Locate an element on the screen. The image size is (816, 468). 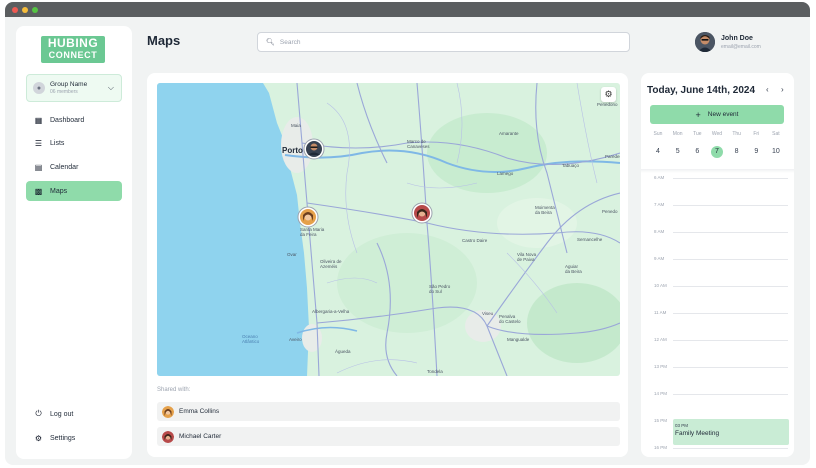
sidebar-item-settings: ⚙ Settings is located at coordinates (74, 438).